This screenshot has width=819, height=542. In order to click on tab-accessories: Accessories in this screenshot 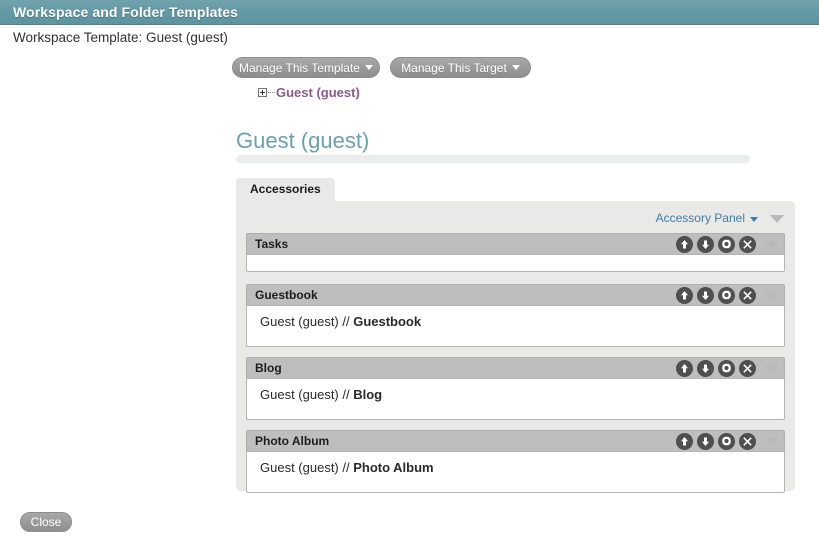, I will do `click(285, 189)`.